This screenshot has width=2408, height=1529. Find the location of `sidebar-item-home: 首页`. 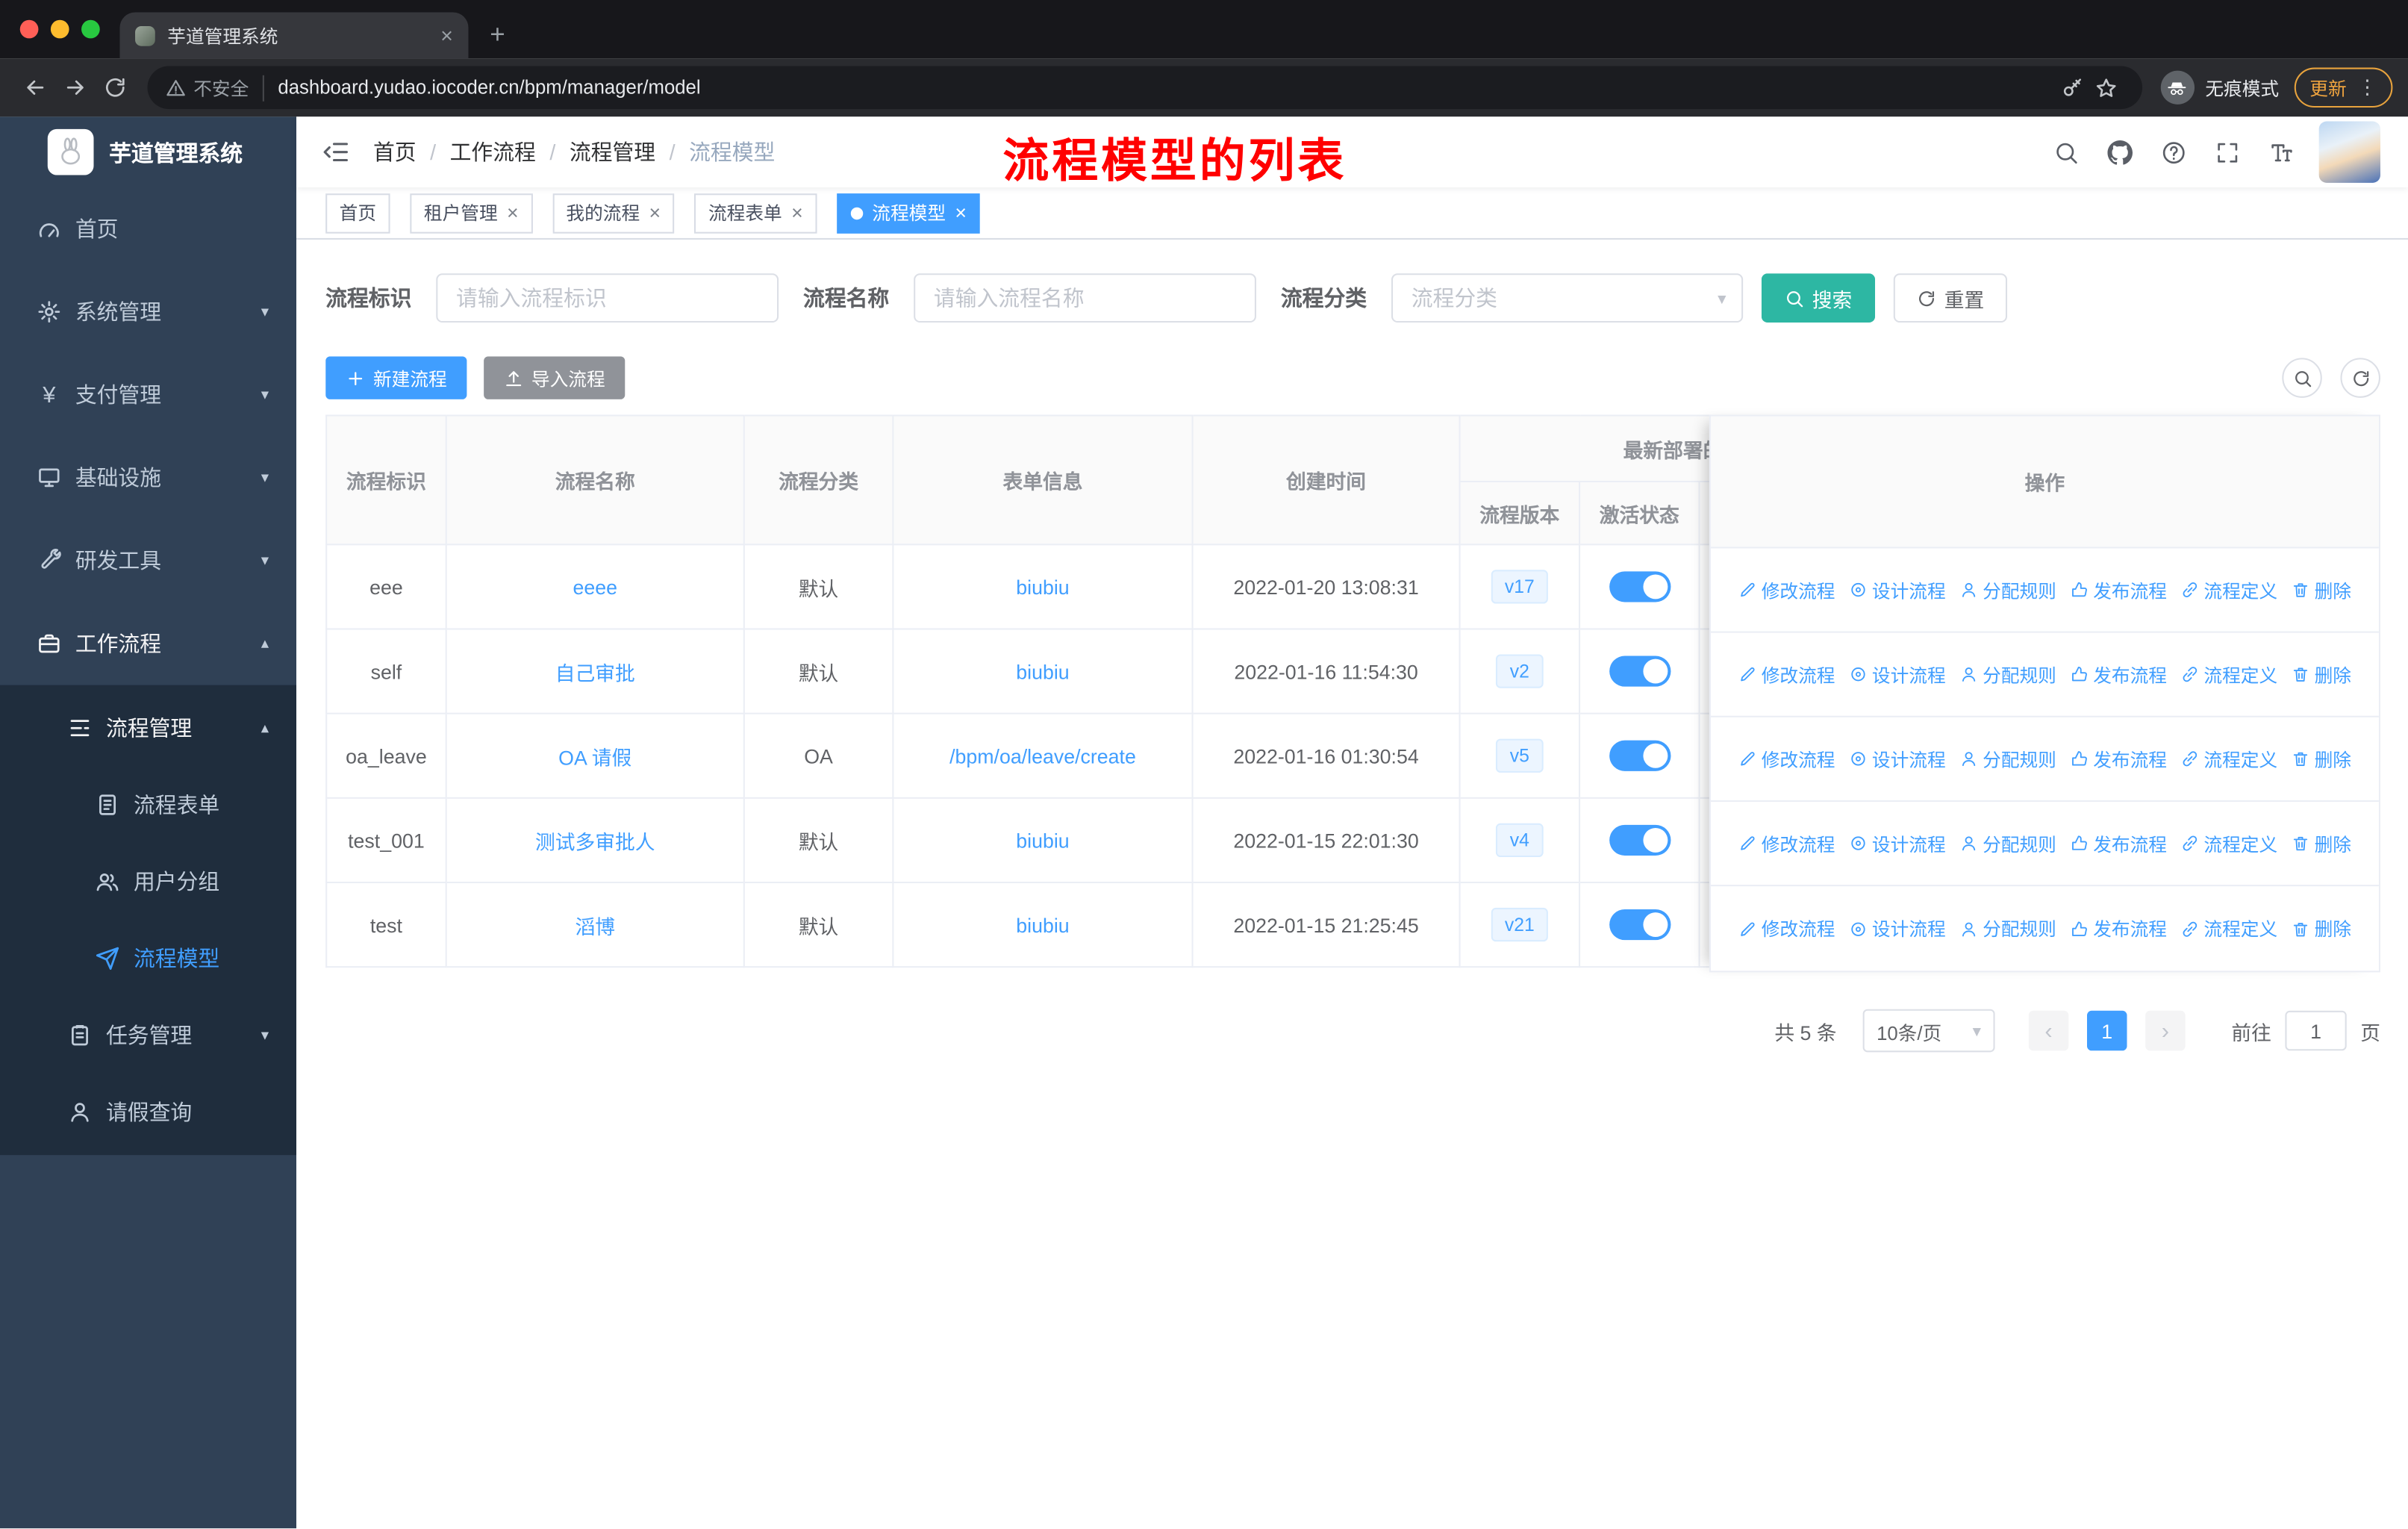

sidebar-item-home: 首页 is located at coordinates (148, 229).